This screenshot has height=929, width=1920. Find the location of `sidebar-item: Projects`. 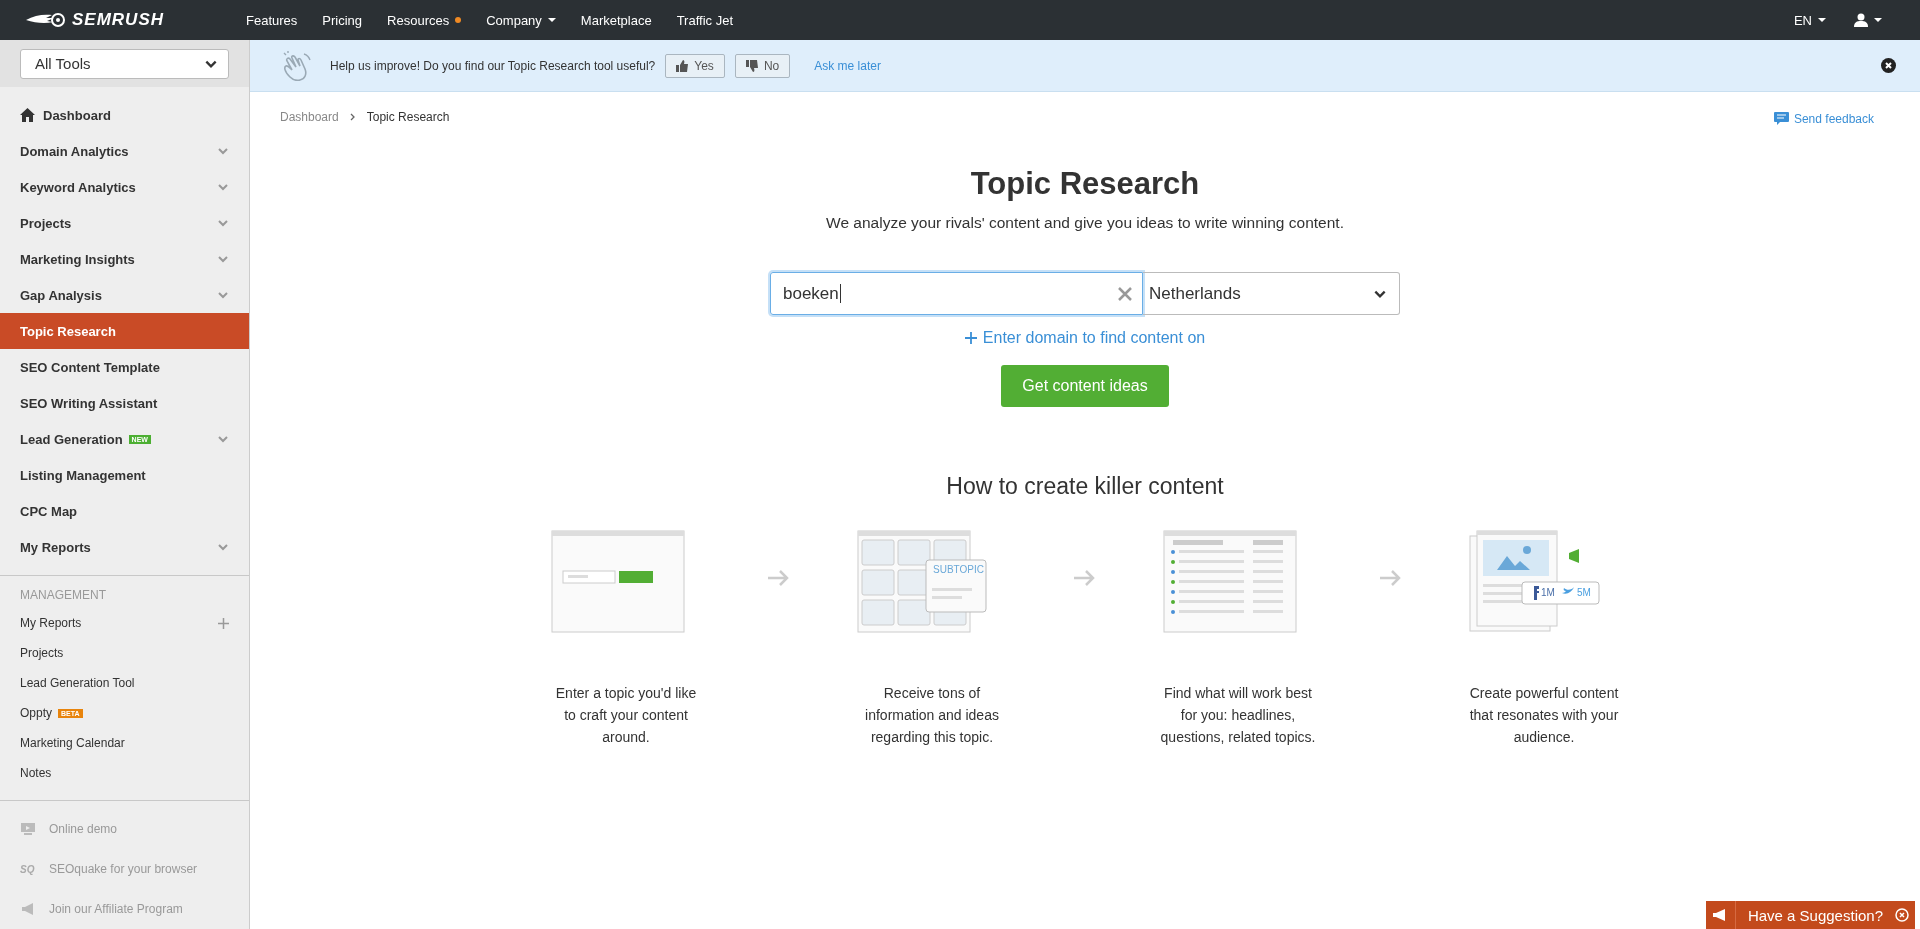

sidebar-item: Projects is located at coordinates (124, 223).